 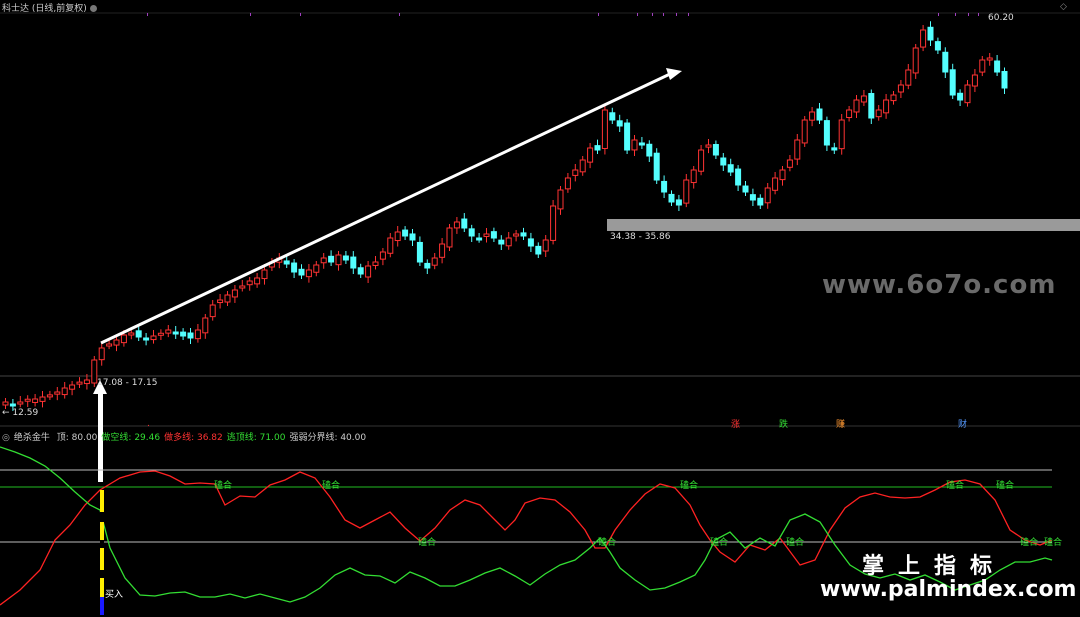 What do you see at coordinates (131, 438) in the screenshot?
I see `legend-item: 做空线: 29.46` at bounding box center [131, 438].